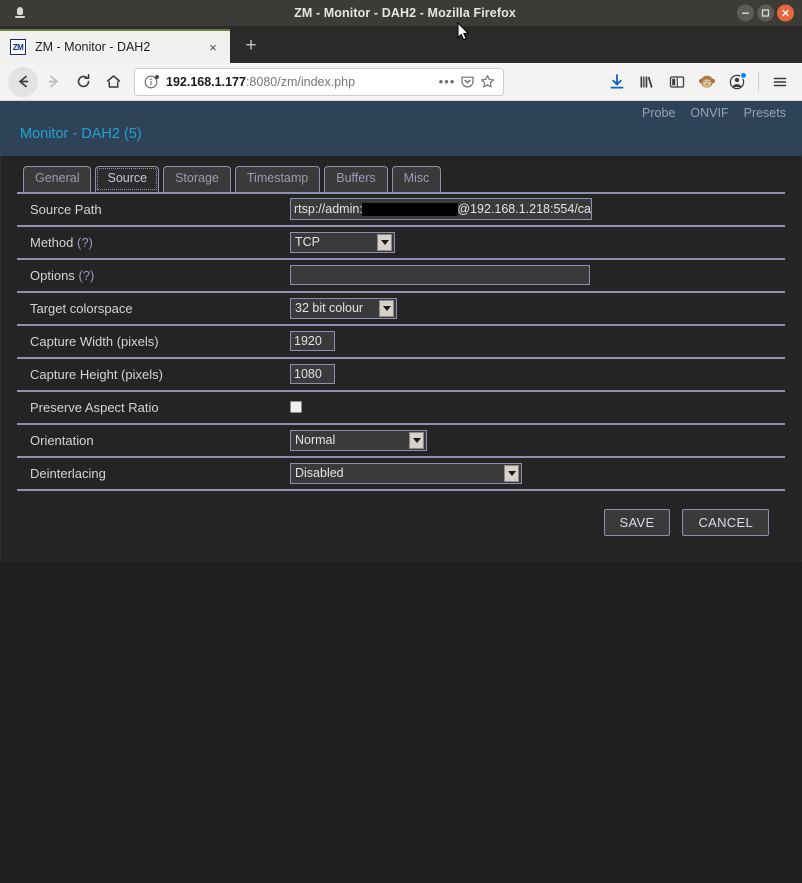 The width and height of the screenshot is (802, 883). Describe the element at coordinates (319, 473) in the screenshot. I see `deinterlacing-value: Disabled` at that location.